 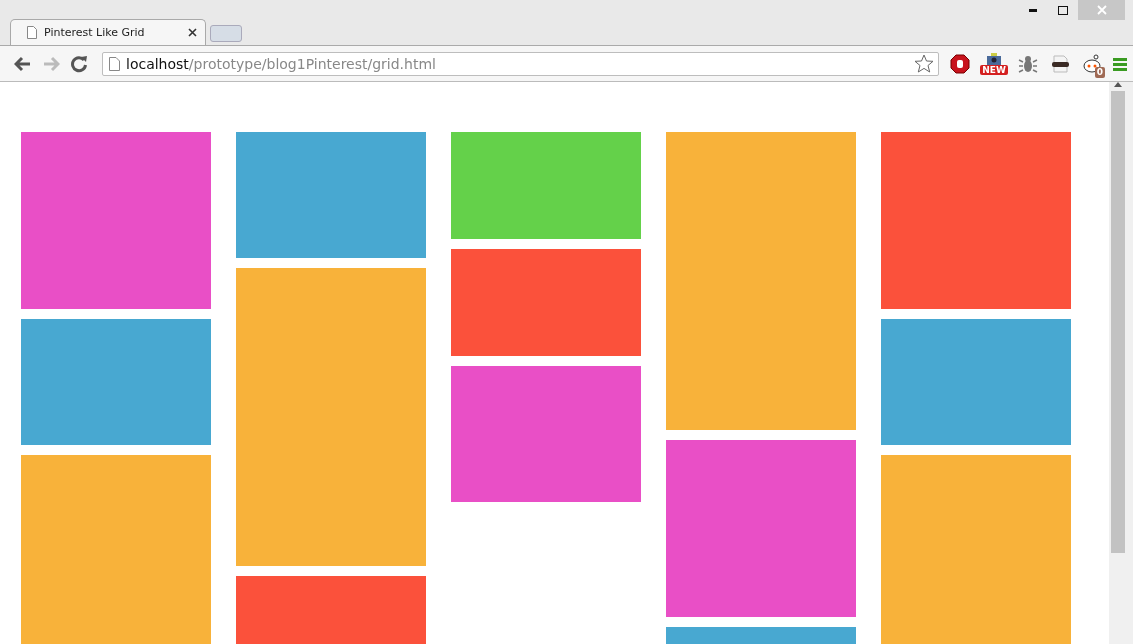 I want to click on minimize-icon, so click(x=1033, y=10).